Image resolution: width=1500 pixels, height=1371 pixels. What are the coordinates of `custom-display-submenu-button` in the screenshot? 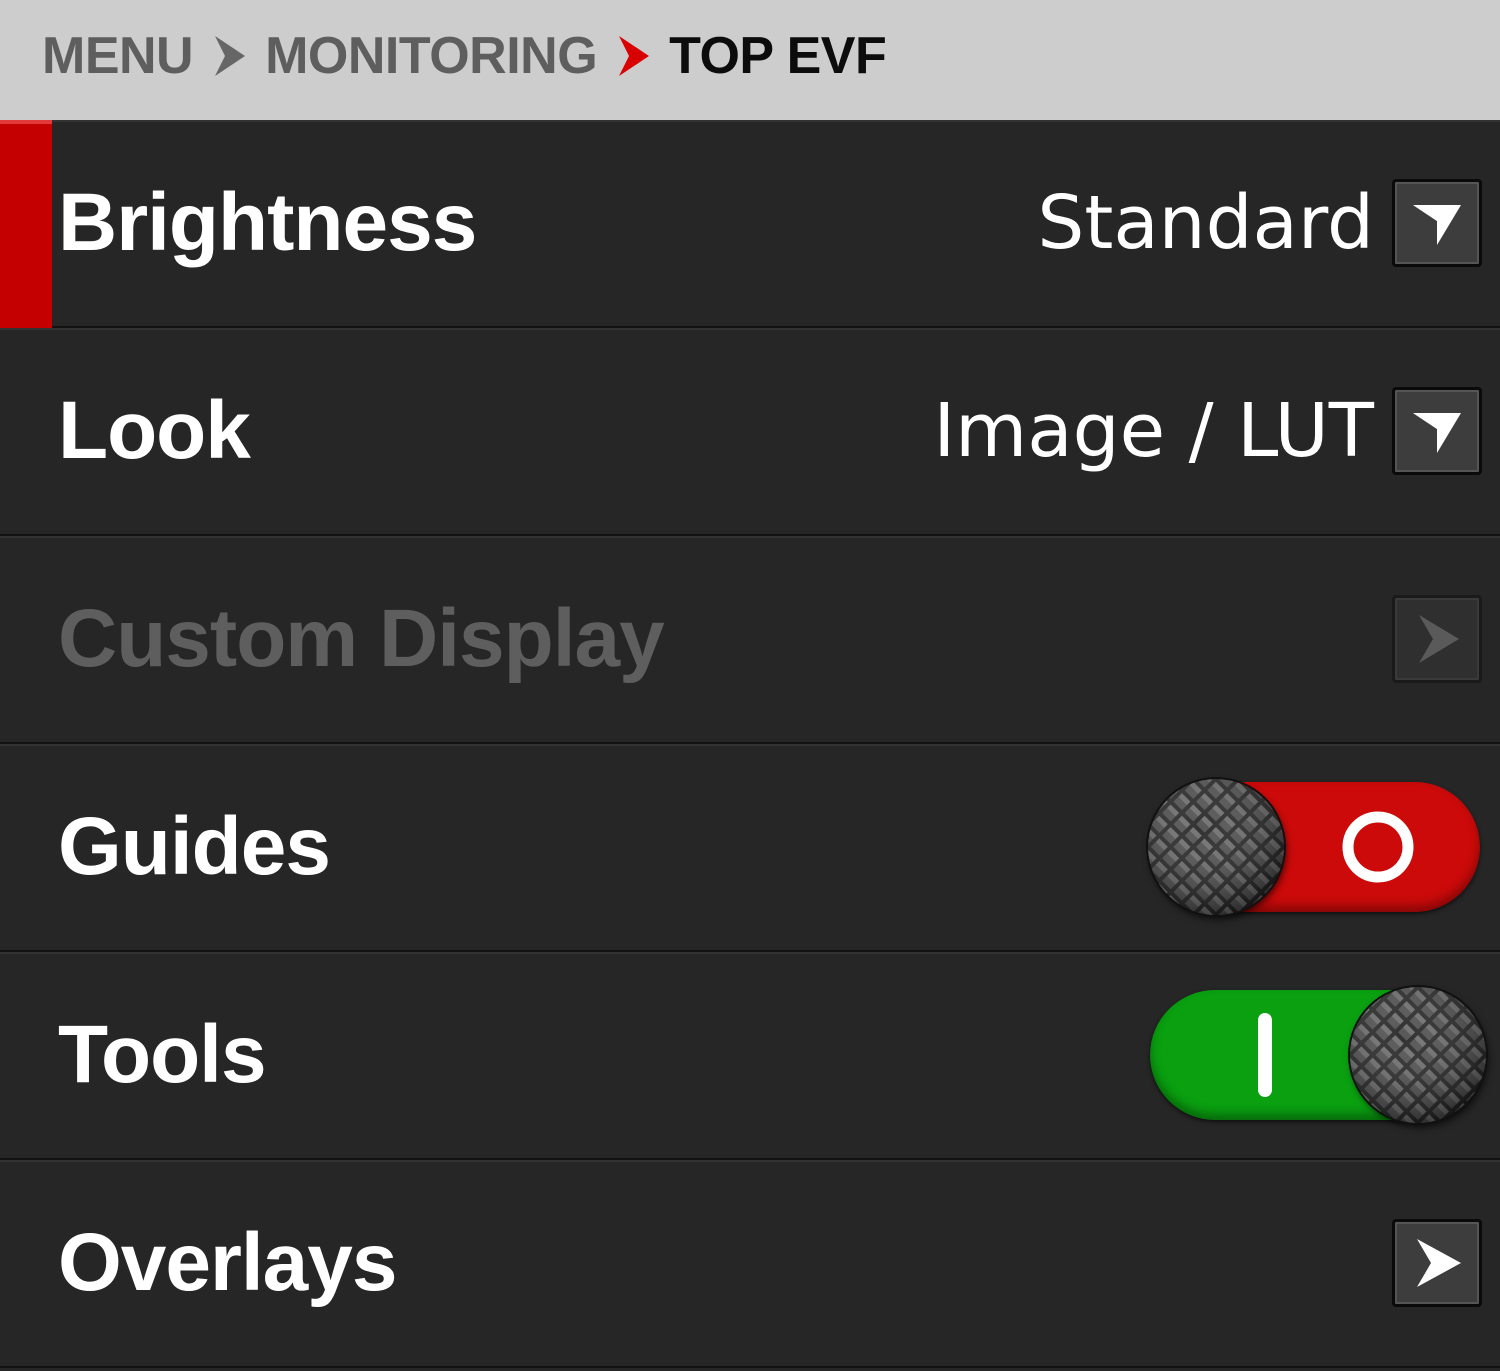 It's located at (1437, 639).